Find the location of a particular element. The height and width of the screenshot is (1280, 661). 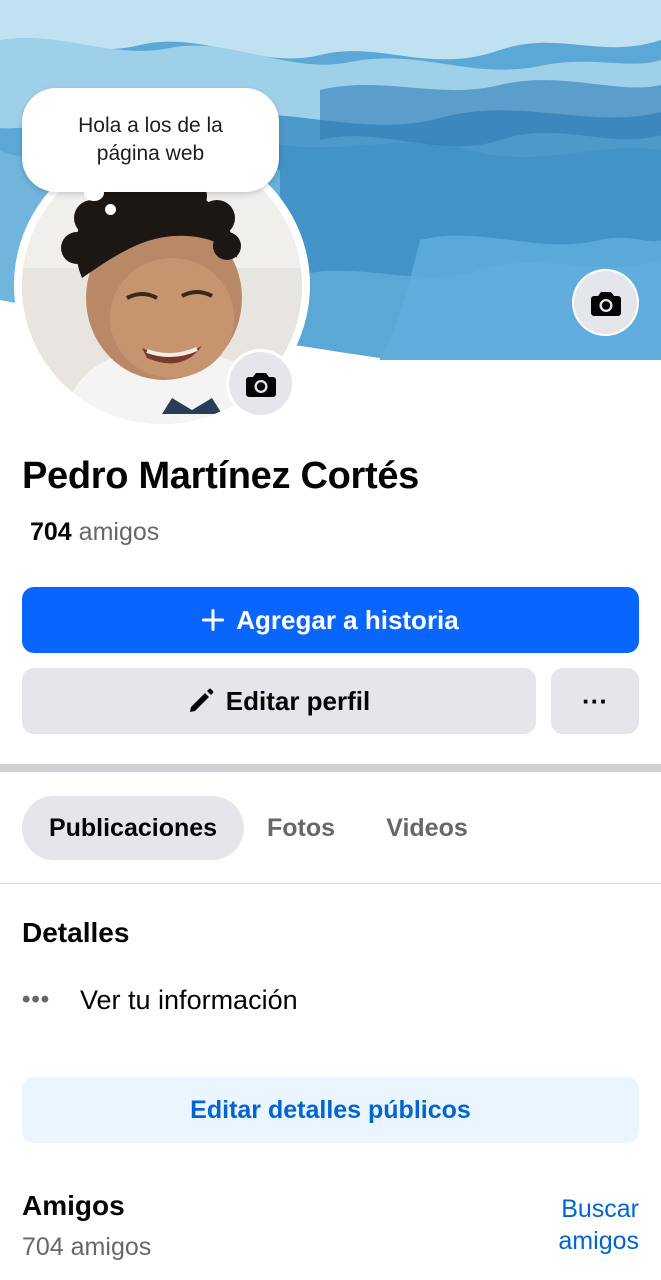

tab-videos: Videos is located at coordinates (427, 828).